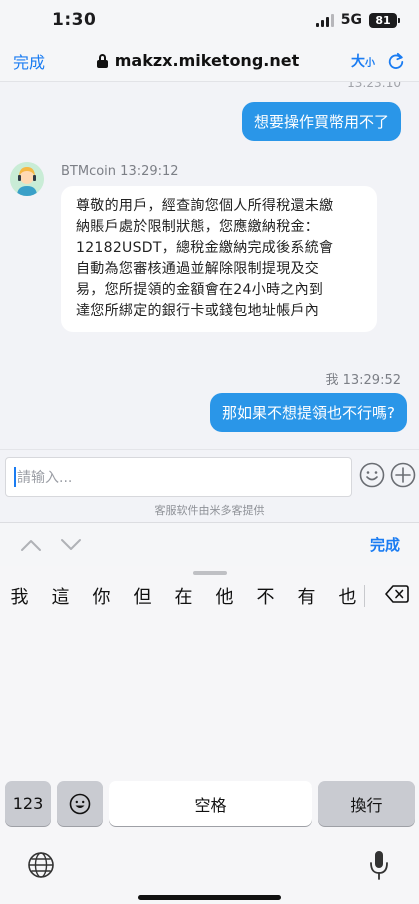 The width and height of the screenshot is (419, 904). Describe the element at coordinates (357, 61) in the screenshot. I see `text-size-large: 大` at that location.